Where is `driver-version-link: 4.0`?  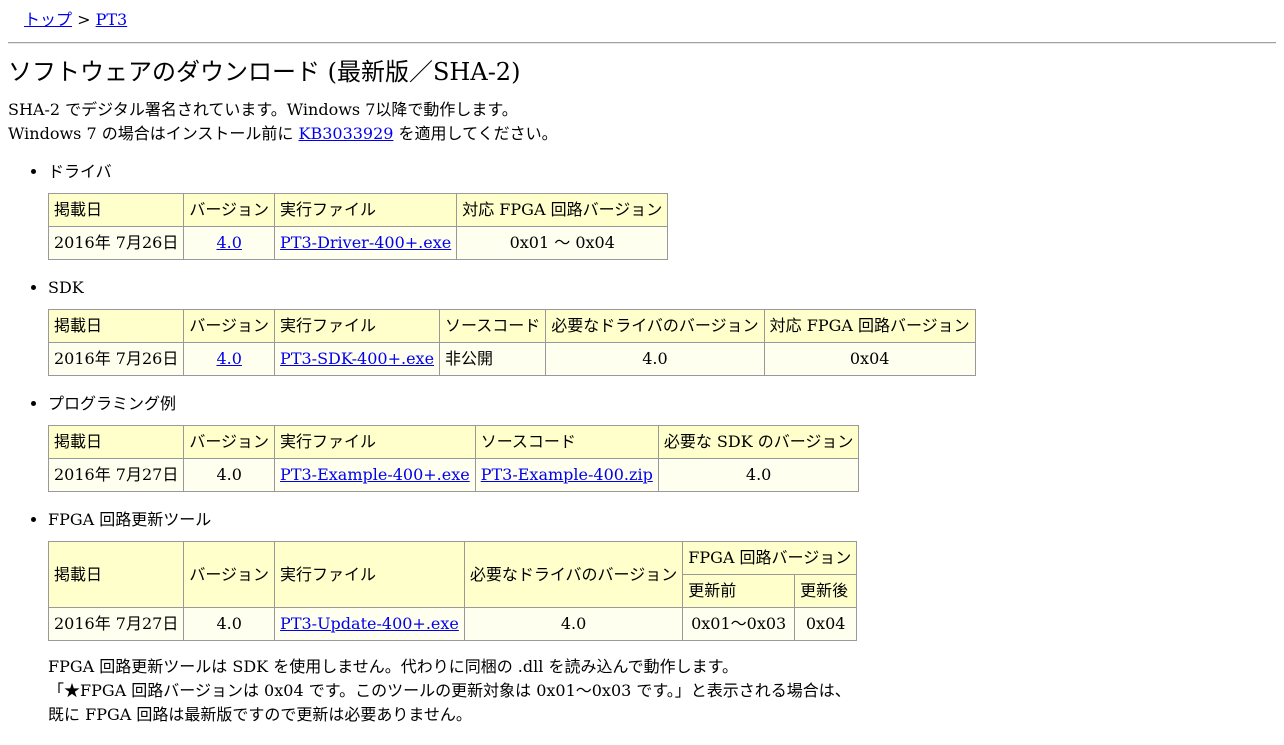 driver-version-link: 4.0 is located at coordinates (228, 242).